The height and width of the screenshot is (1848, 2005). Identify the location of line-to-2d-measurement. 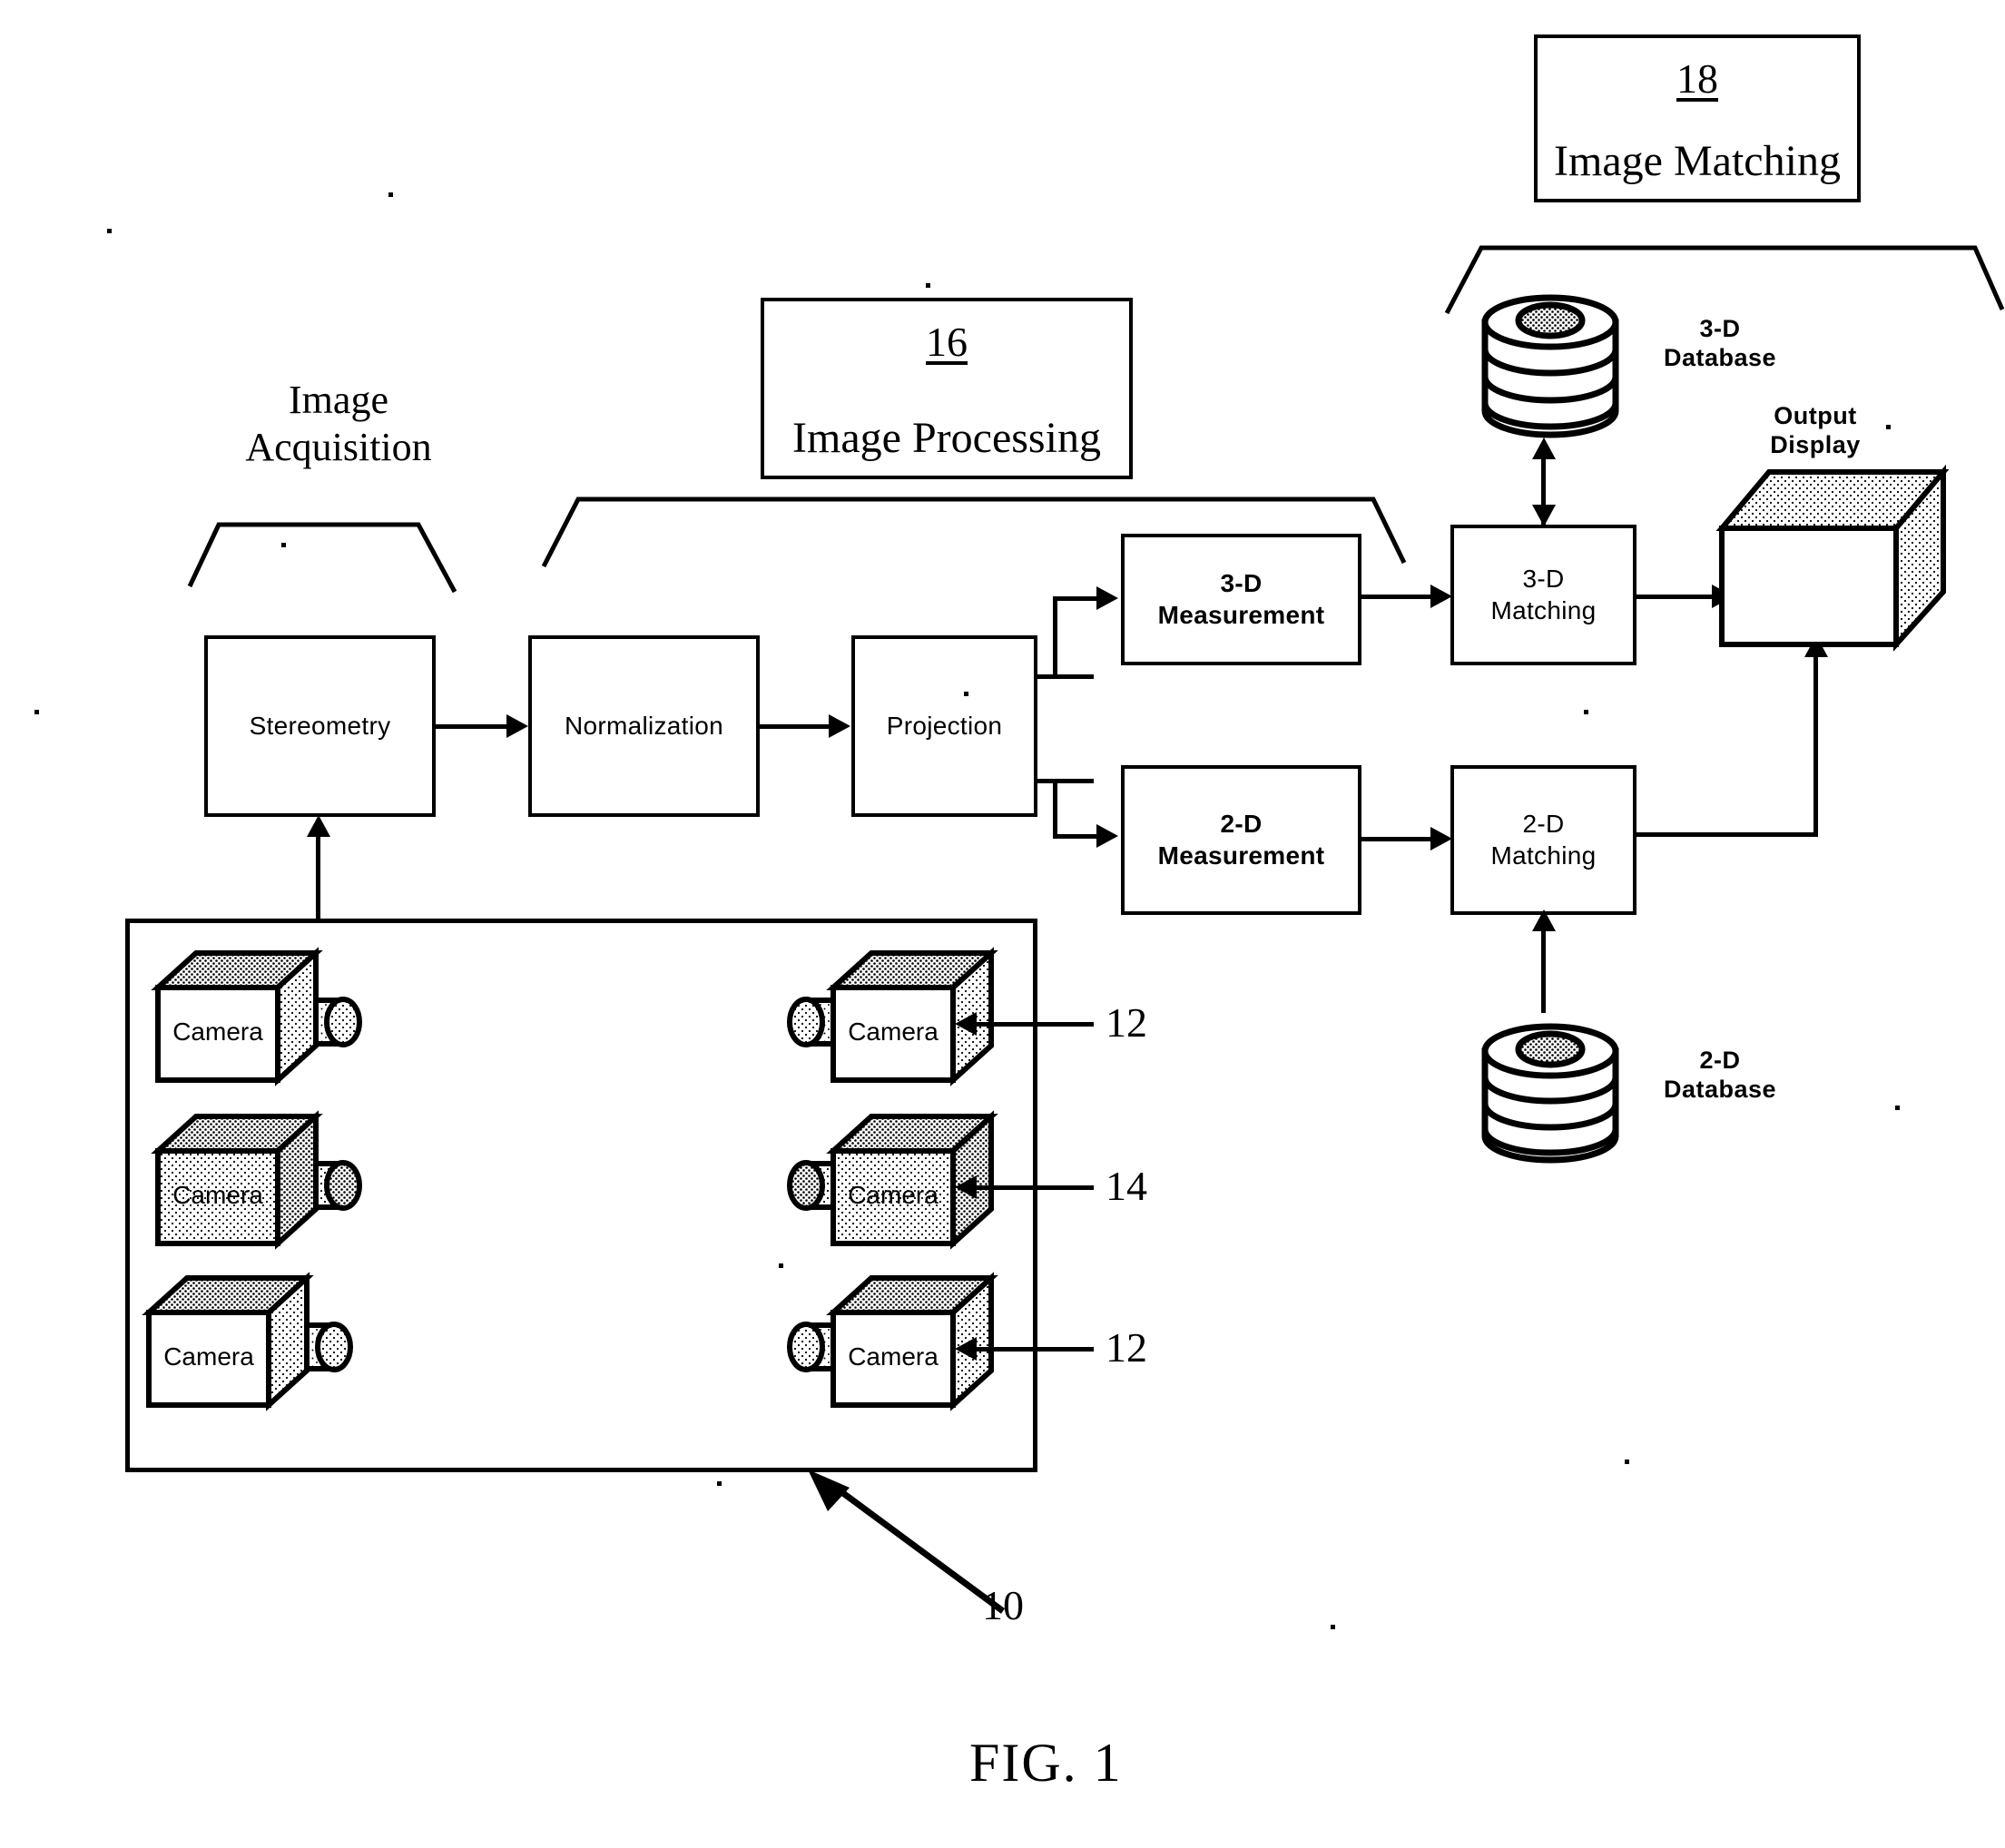
(1076, 836).